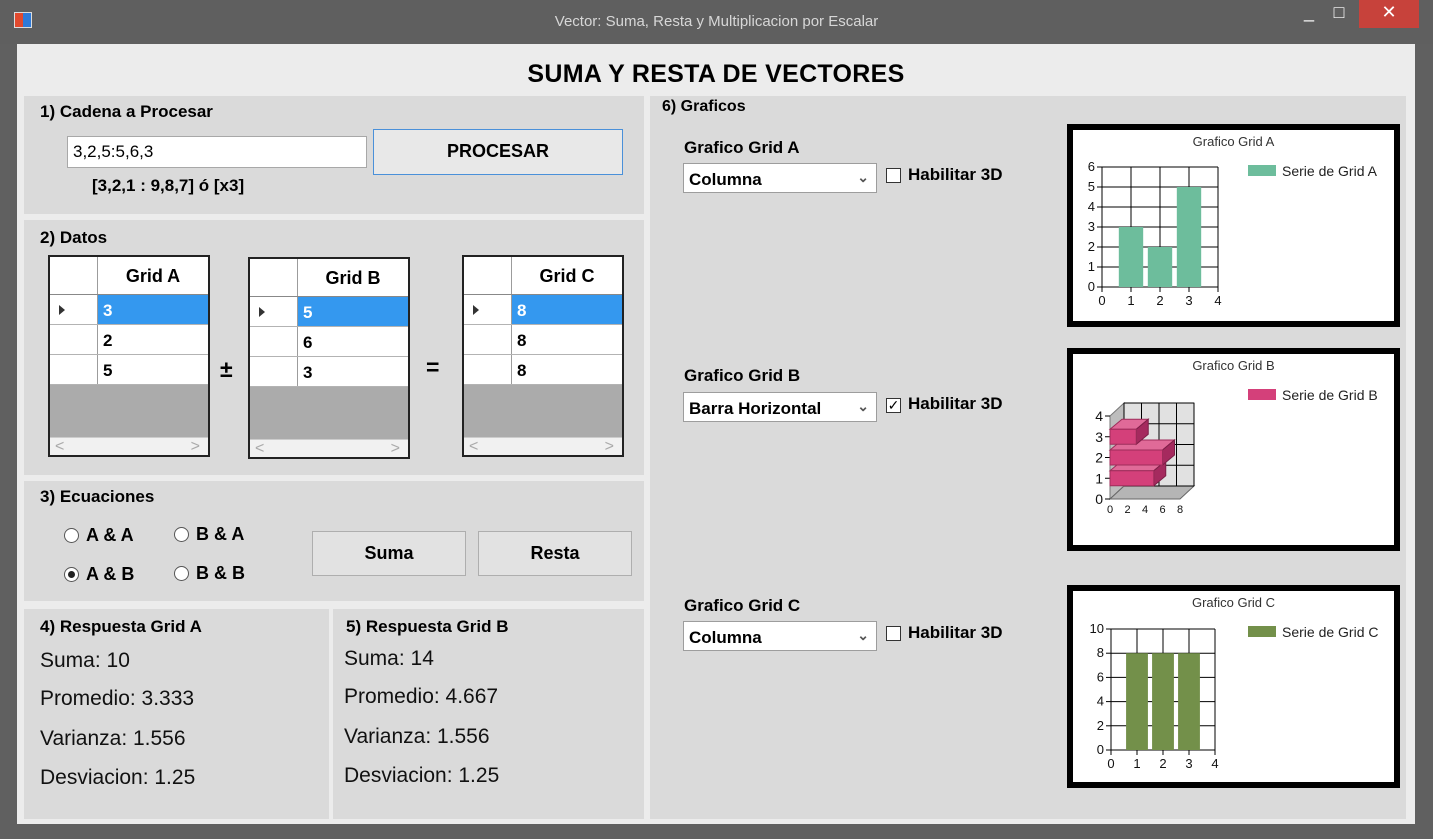 The width and height of the screenshot is (1433, 839). What do you see at coordinates (742, 375) in the screenshot?
I see `chart-b-label: Grafico Grid B` at bounding box center [742, 375].